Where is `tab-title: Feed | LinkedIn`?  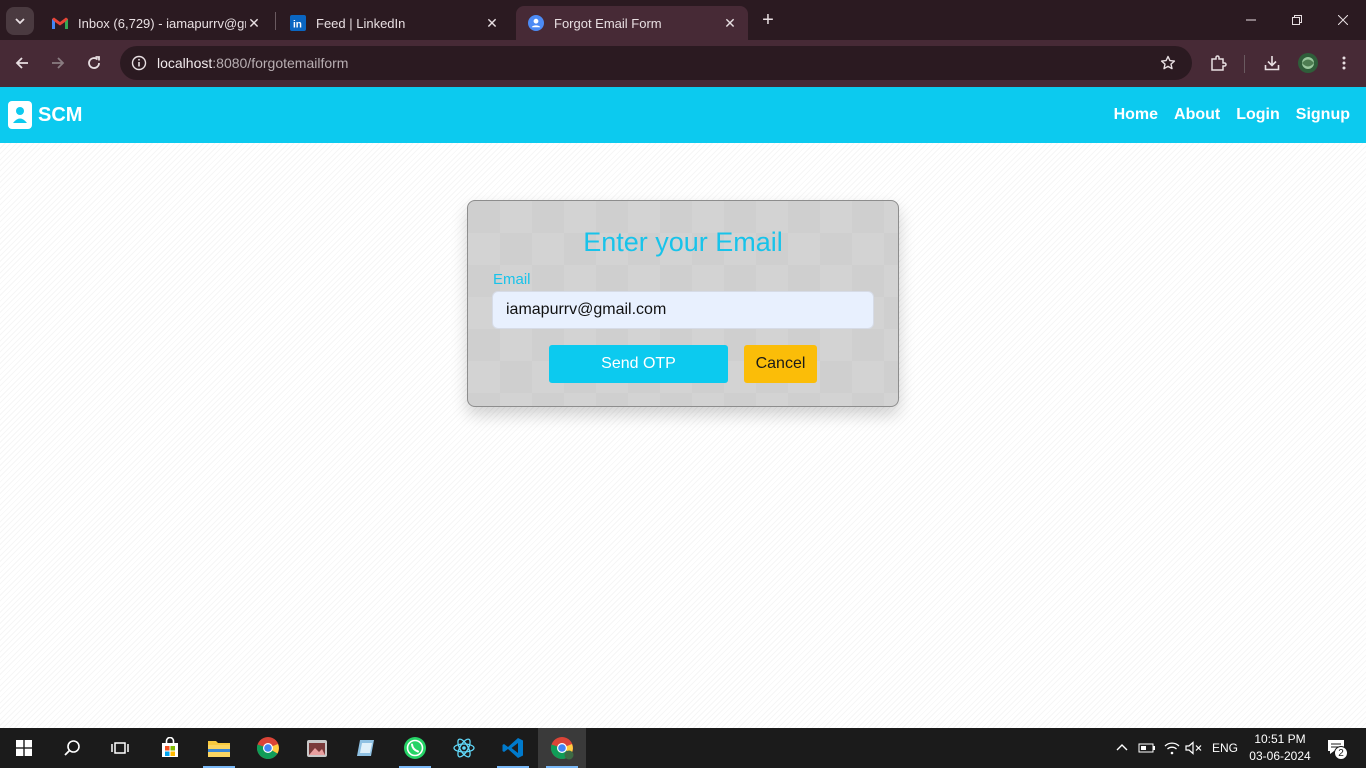 tab-title: Feed | LinkedIn is located at coordinates (361, 23).